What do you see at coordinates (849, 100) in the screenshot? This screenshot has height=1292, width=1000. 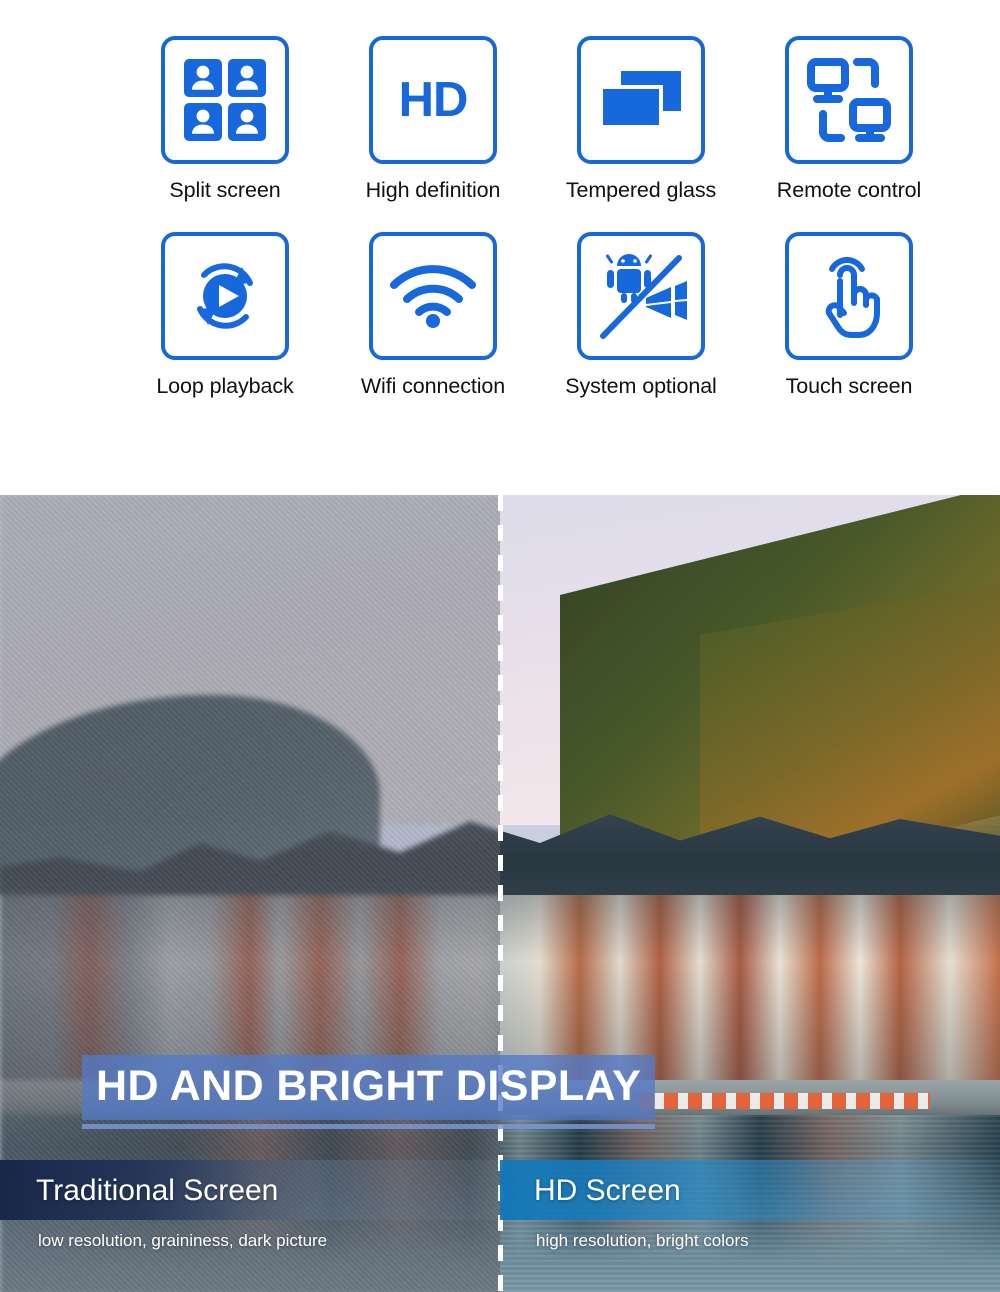 I see `remote-control-icon` at bounding box center [849, 100].